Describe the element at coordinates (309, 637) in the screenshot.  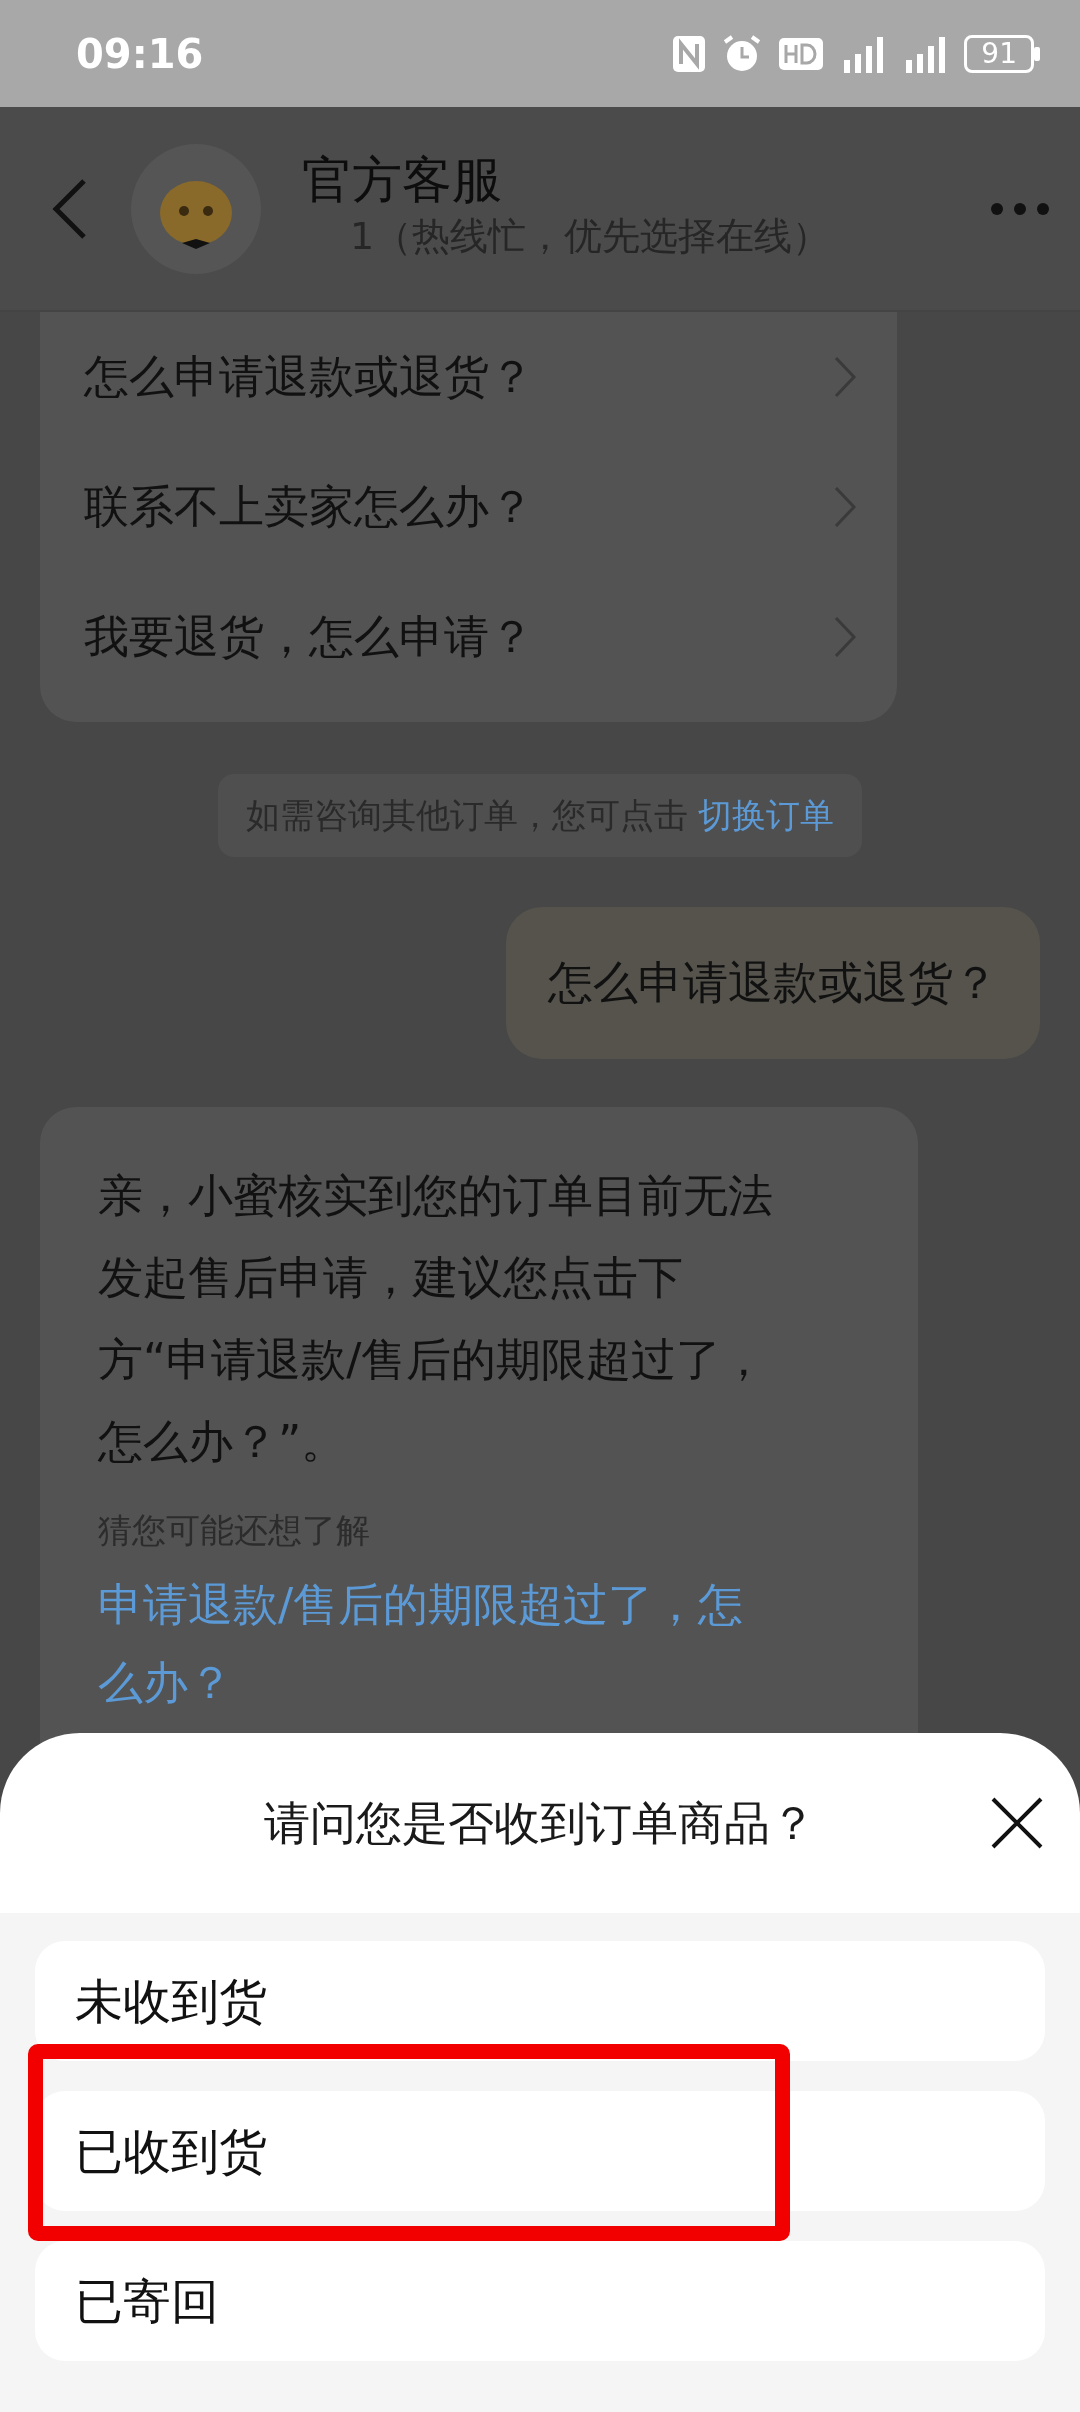
I see `faq-link: 我要退货，怎么申请？` at that location.